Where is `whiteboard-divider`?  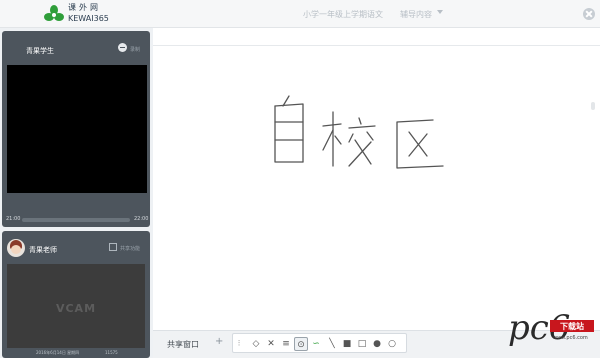
whiteboard-divider is located at coordinates (376, 45).